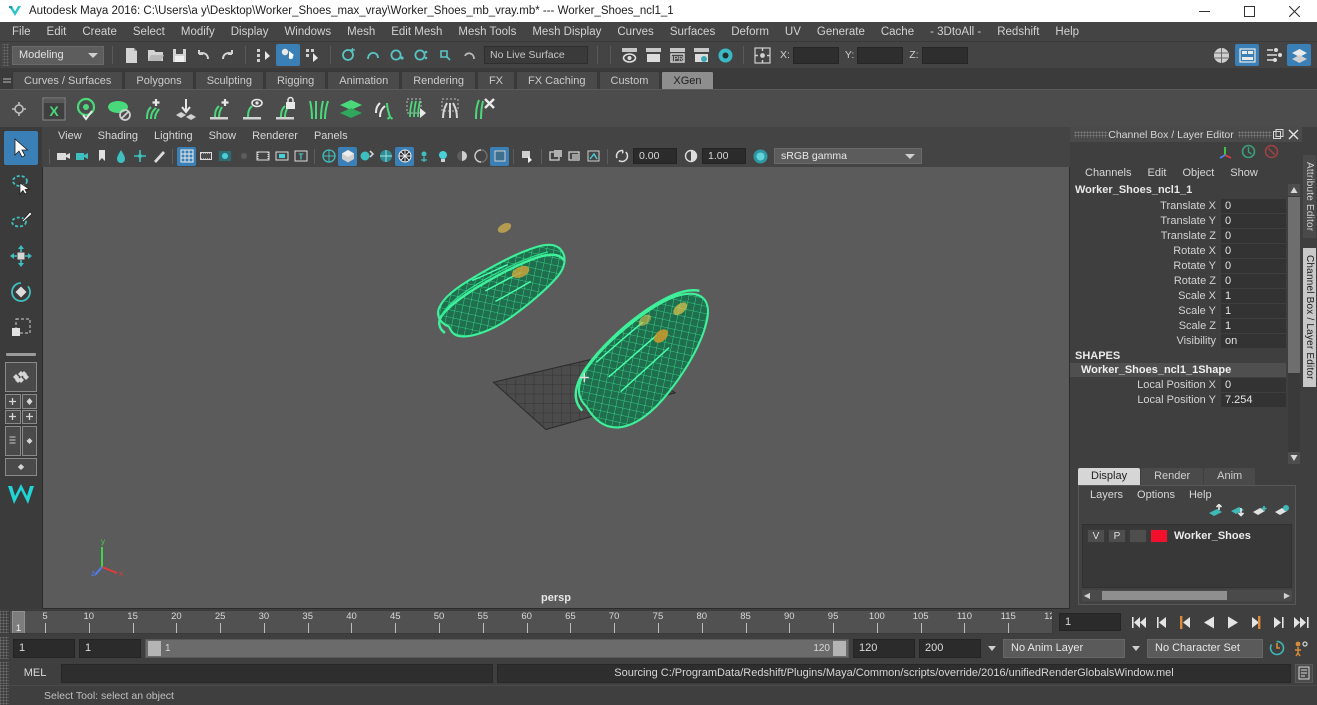  I want to click on smooth-shade-icon, so click(347, 156).